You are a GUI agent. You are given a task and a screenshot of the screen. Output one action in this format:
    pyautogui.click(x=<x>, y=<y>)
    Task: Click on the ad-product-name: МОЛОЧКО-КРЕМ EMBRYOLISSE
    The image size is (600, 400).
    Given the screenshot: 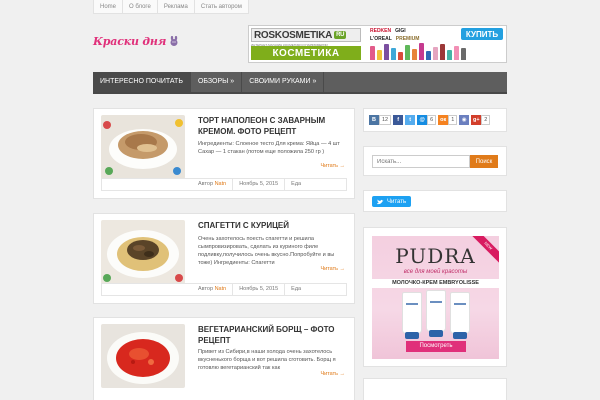 What is the action you would take?
    pyautogui.click(x=435, y=283)
    